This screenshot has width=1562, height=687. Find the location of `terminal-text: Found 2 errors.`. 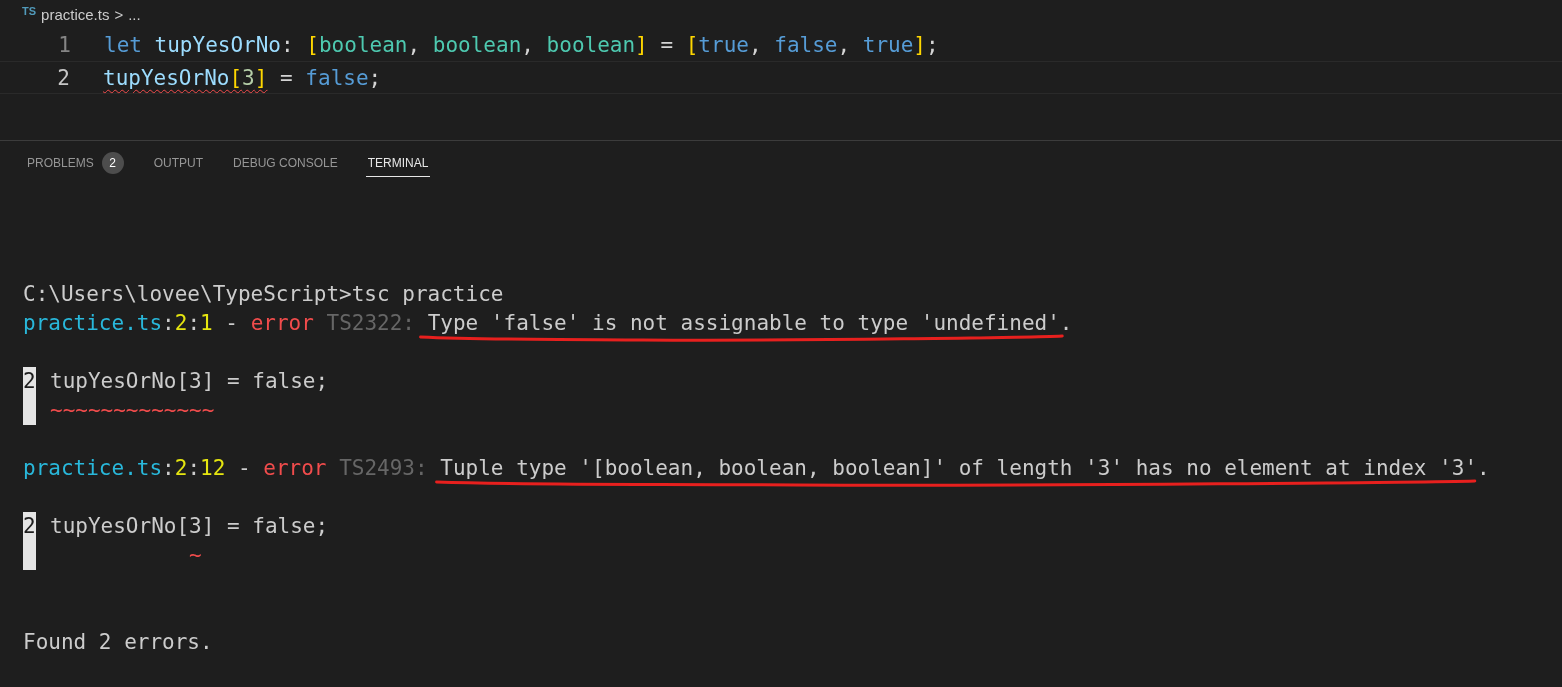

terminal-text: Found 2 errors. is located at coordinates (118, 642).